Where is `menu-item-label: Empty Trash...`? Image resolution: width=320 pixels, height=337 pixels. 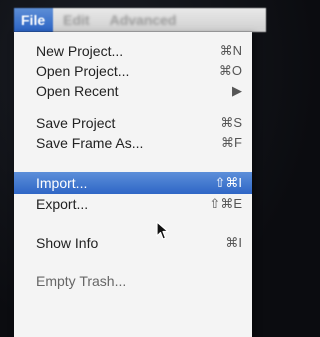 menu-item-label: Empty Trash... is located at coordinates (81, 281).